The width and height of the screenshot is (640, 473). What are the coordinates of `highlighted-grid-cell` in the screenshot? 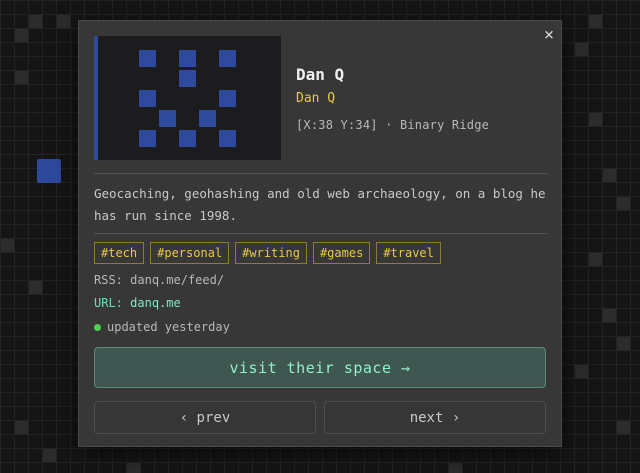 It's located at (49, 171).